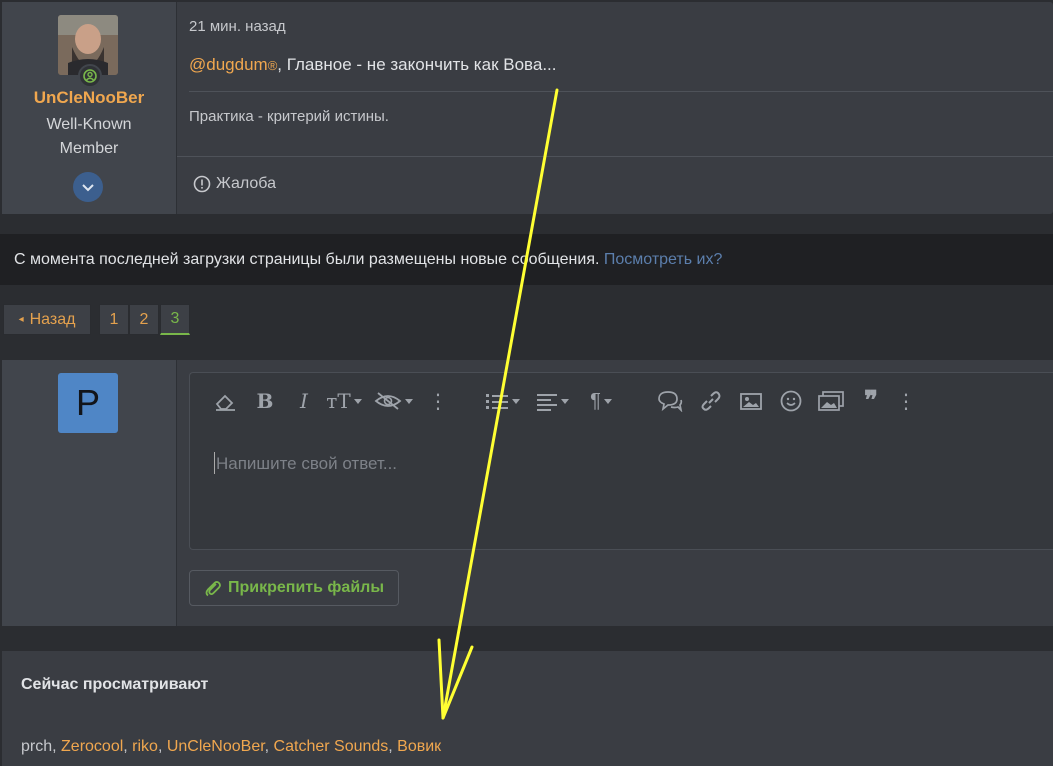 The height and width of the screenshot is (766, 1053). Describe the element at coordinates (21, 319) in the screenshot. I see `caret-left-icon: ◂` at that location.